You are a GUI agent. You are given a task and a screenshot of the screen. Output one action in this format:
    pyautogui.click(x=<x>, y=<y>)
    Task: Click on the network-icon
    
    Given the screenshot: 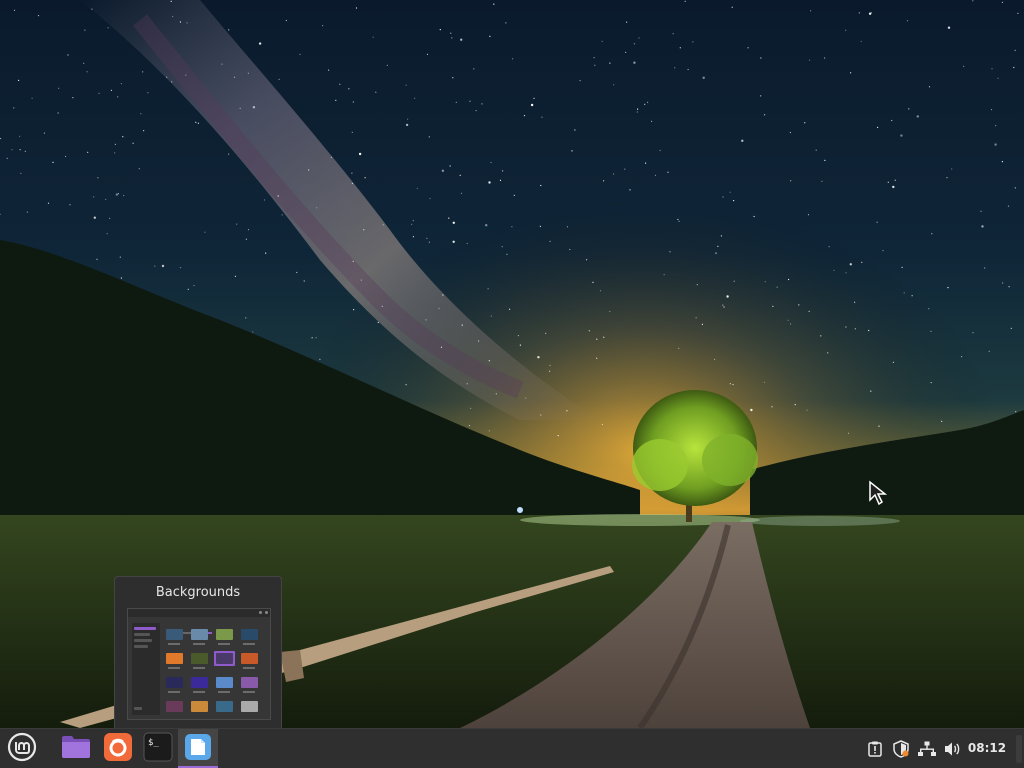 What is the action you would take?
    pyautogui.click(x=927, y=748)
    